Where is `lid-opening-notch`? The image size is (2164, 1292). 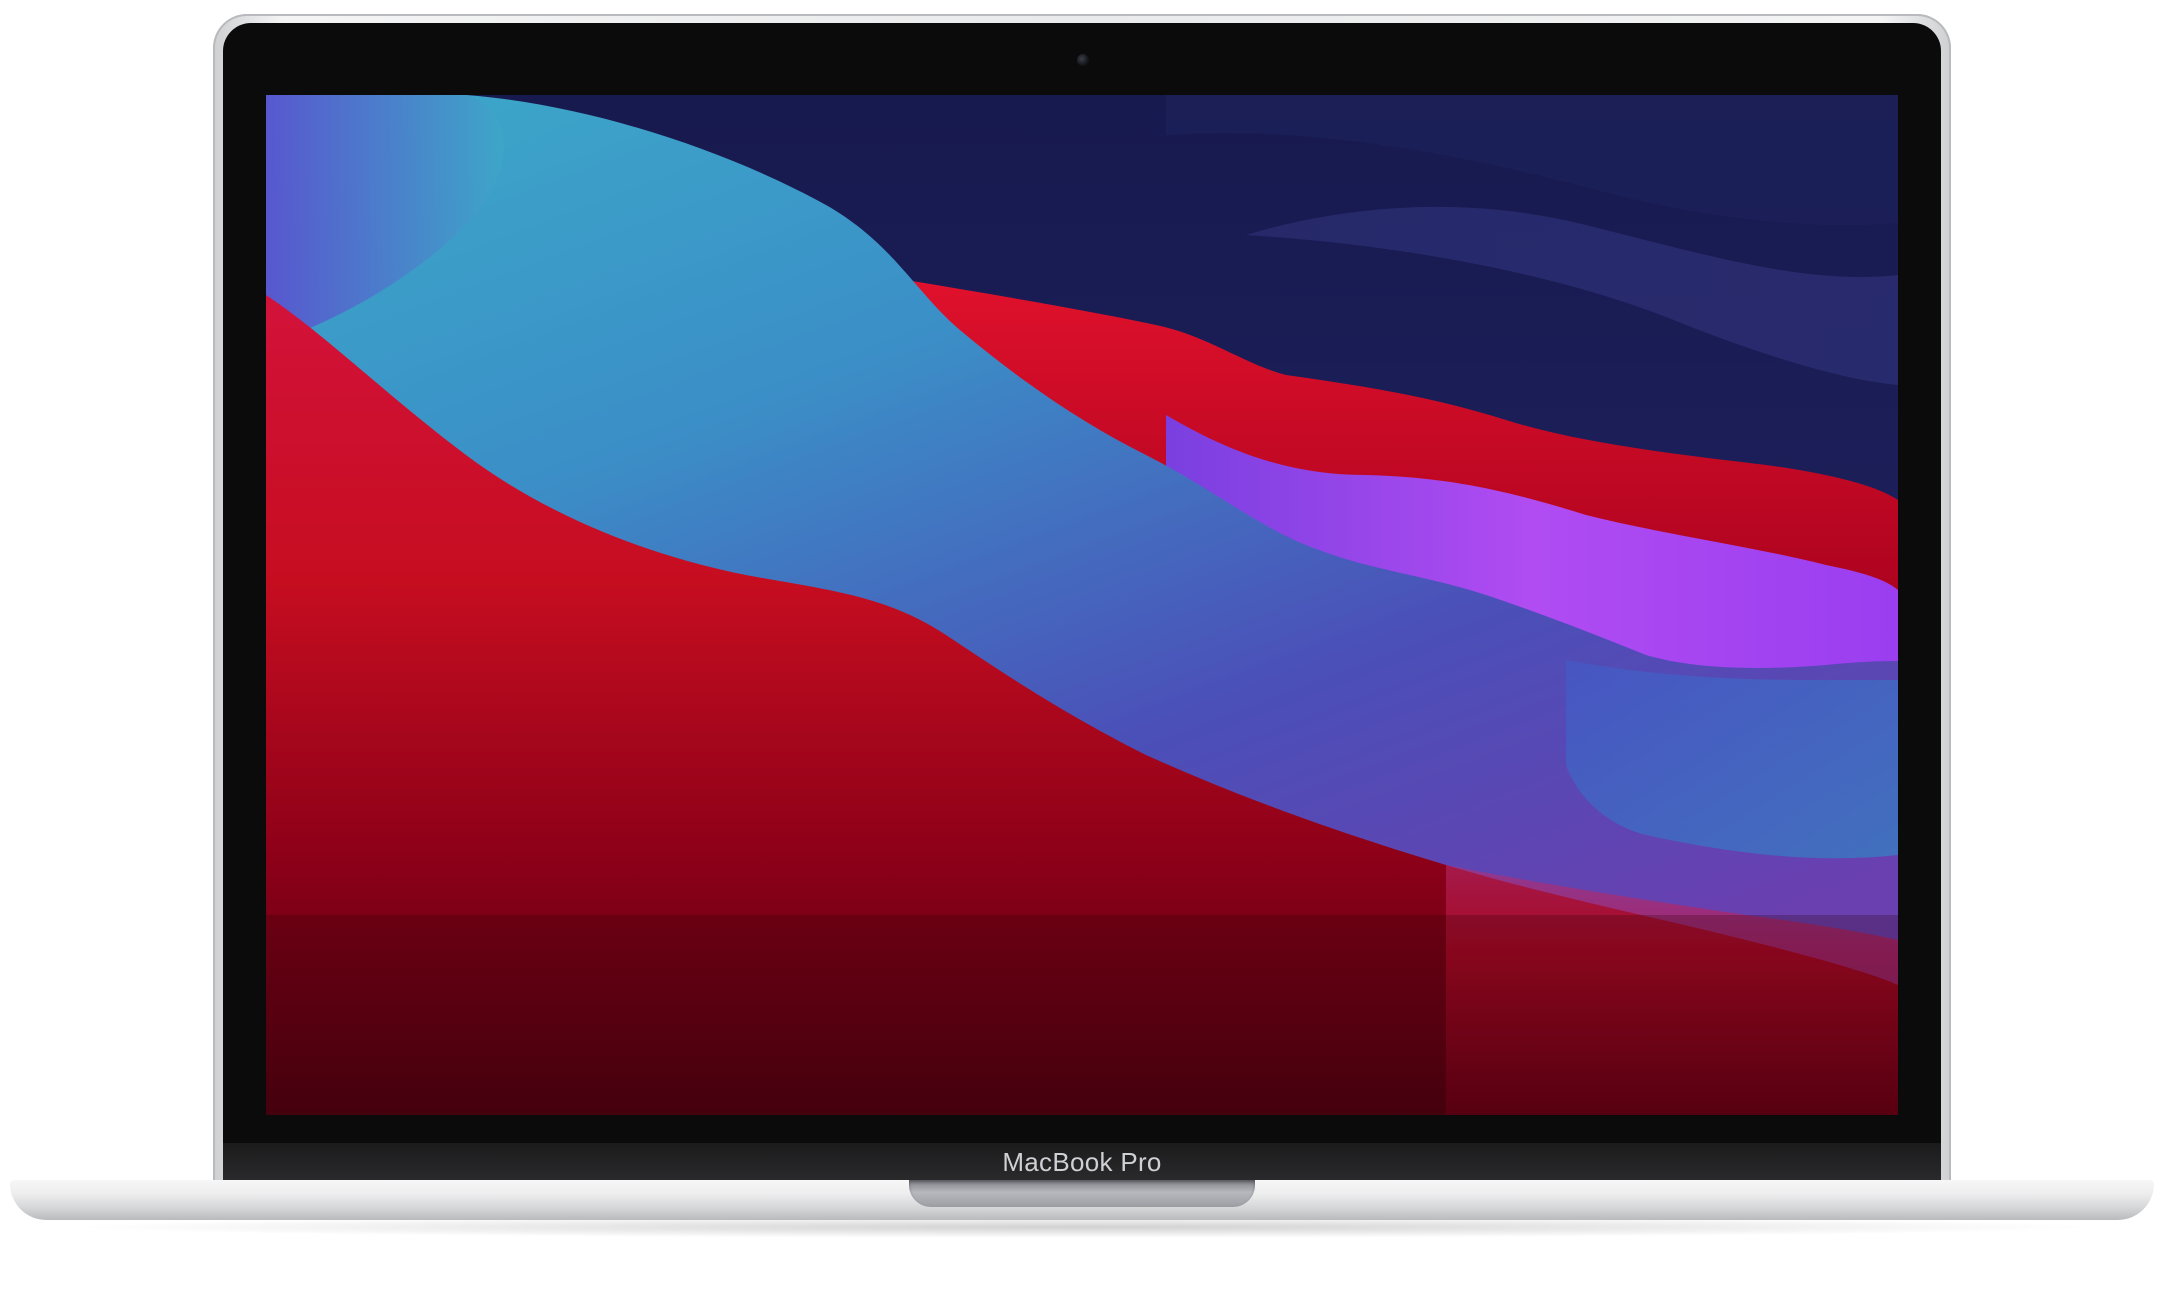
lid-opening-notch is located at coordinates (1082, 1193).